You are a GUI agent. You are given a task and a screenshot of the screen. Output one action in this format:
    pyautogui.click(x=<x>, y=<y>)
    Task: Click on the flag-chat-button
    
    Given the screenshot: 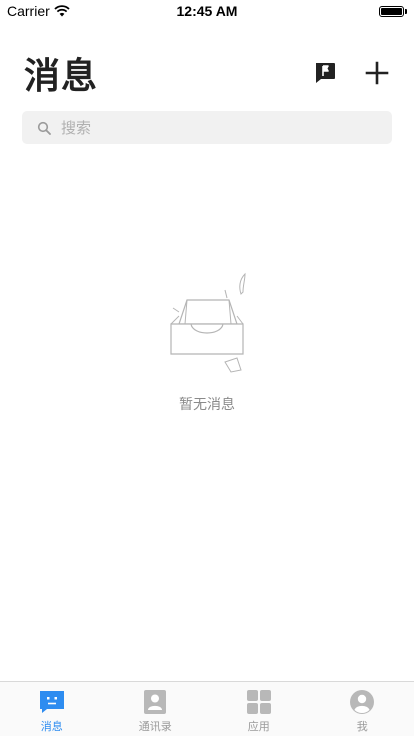 What is the action you would take?
    pyautogui.click(x=325, y=73)
    